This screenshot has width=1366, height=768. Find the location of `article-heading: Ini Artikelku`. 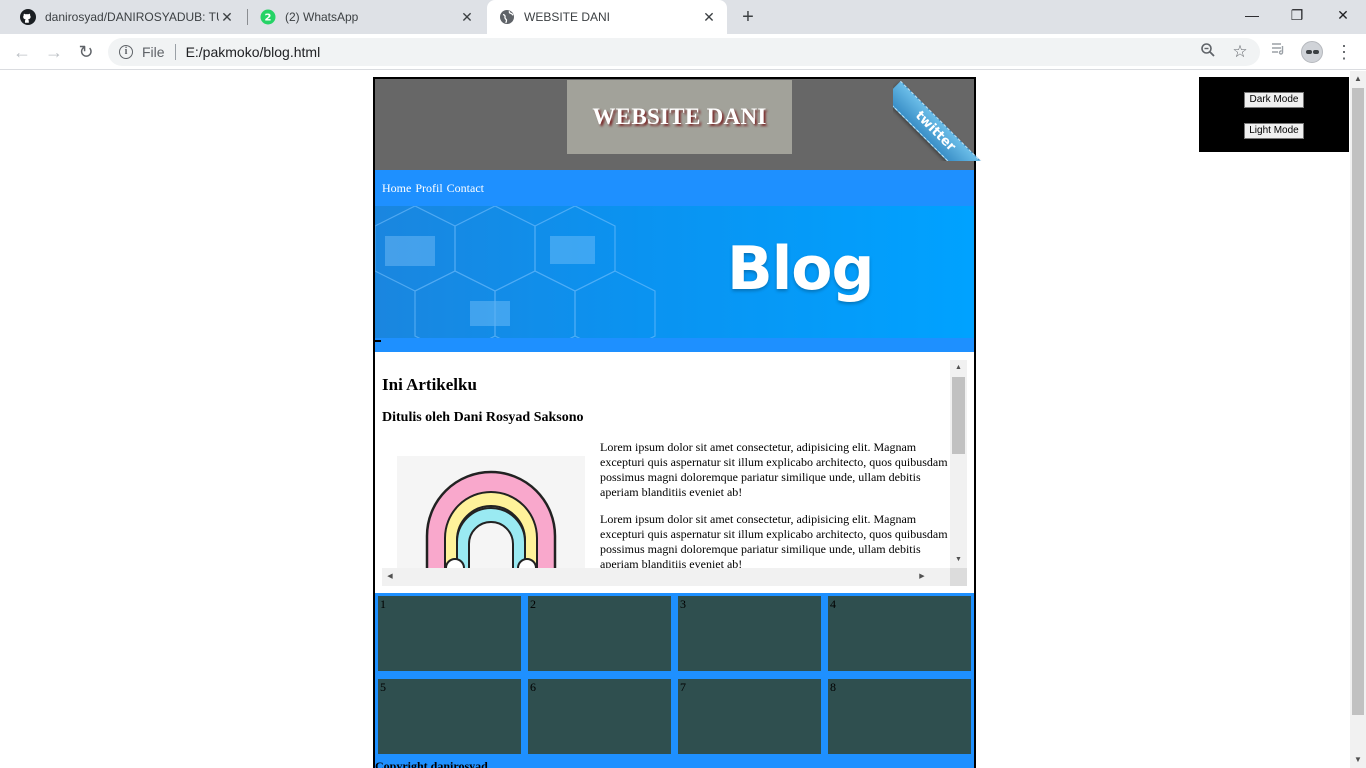

article-heading: Ini Artikelku is located at coordinates (429, 384).